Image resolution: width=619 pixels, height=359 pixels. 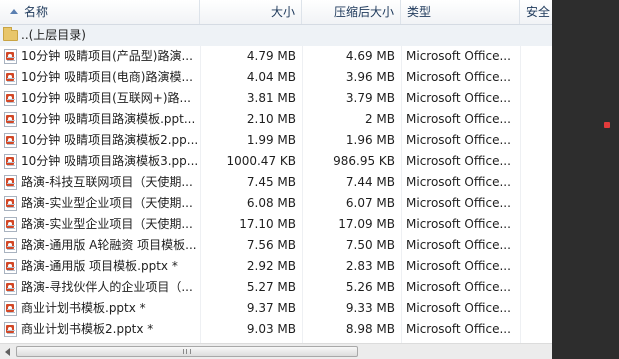 I want to click on horizontal-scrollbar, so click(x=276, y=351).